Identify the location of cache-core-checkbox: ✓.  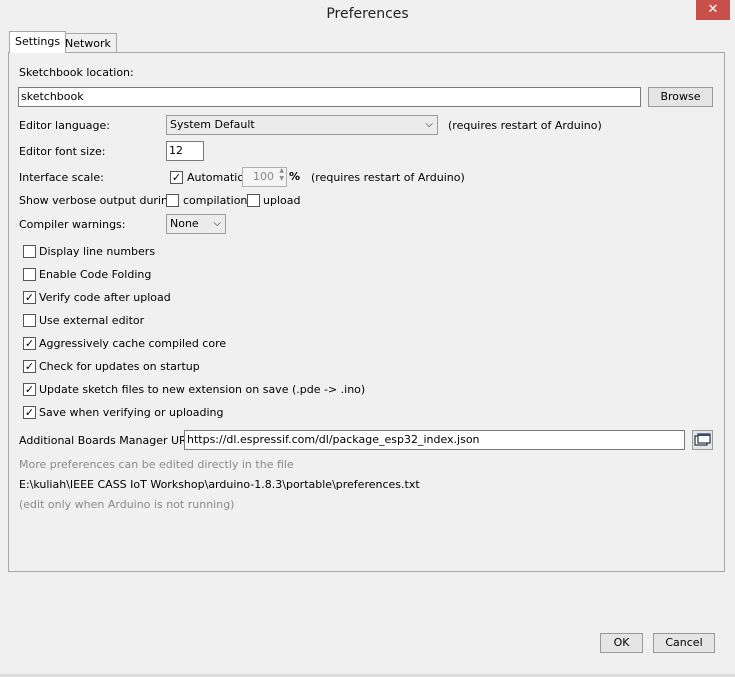
(29, 343).